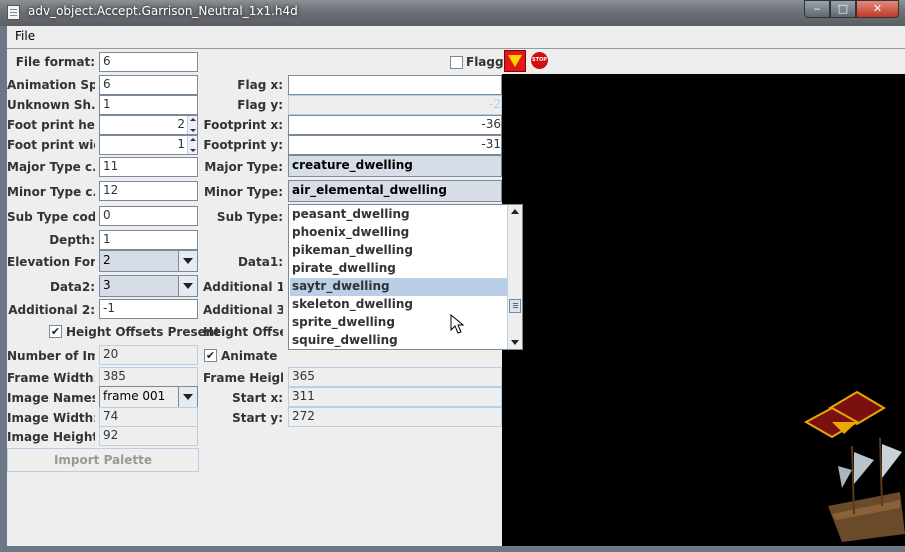  What do you see at coordinates (148, 216) in the screenshot?
I see `sub-type-code-field: 0` at bounding box center [148, 216].